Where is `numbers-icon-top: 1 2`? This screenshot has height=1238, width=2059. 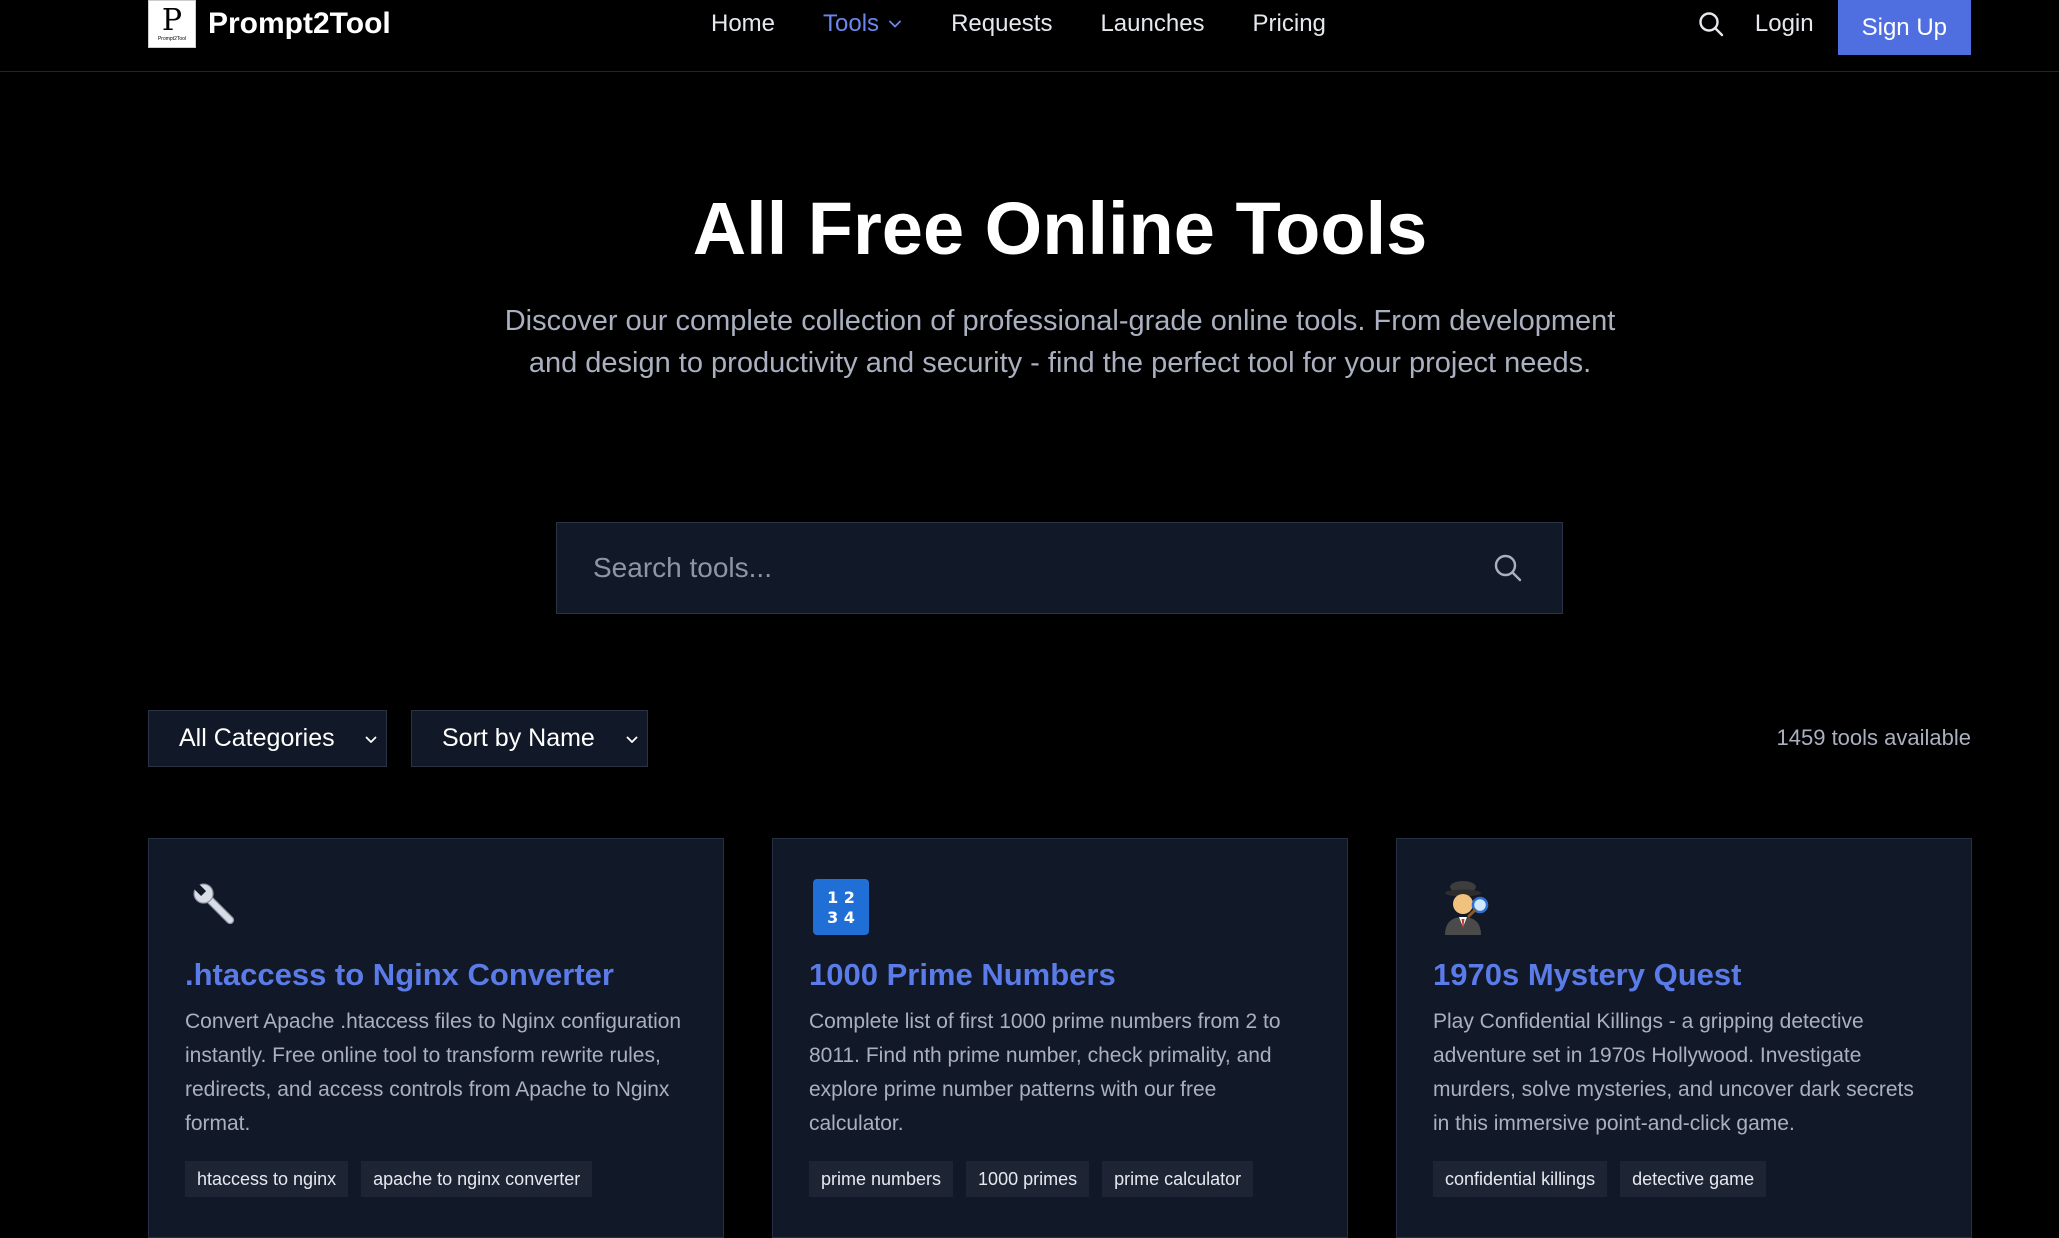 numbers-icon-top: 1 2 is located at coordinates (841, 897).